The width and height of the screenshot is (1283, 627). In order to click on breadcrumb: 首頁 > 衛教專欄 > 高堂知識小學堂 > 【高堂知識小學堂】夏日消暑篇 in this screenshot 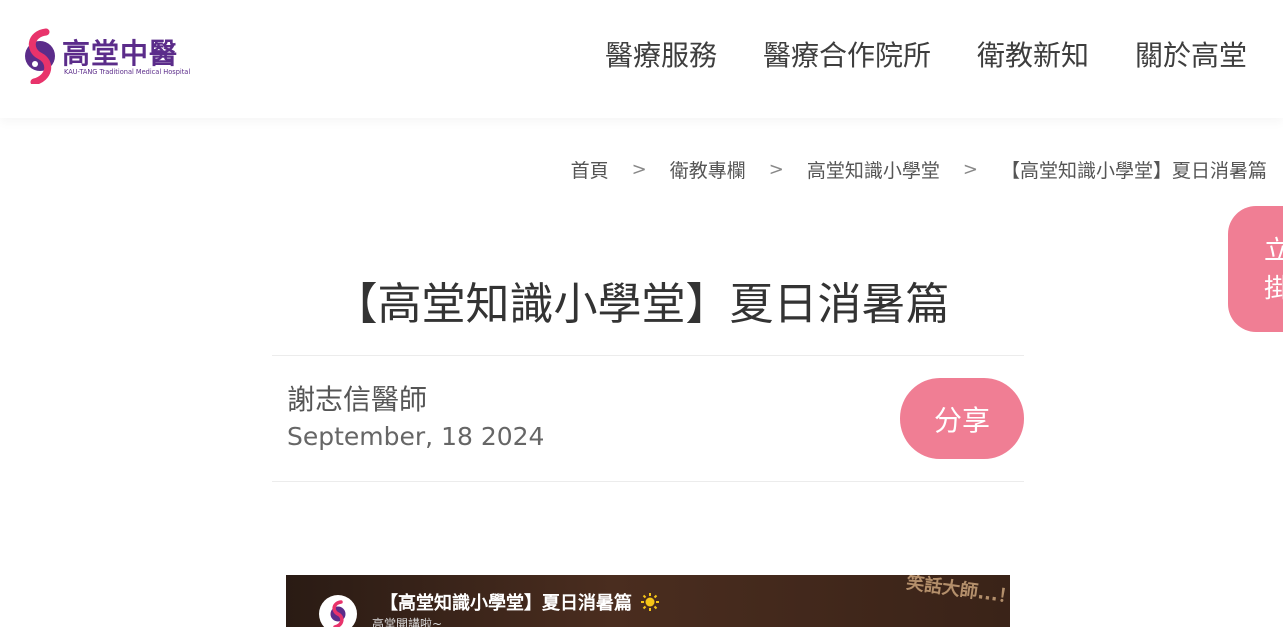, I will do `click(919, 169)`.